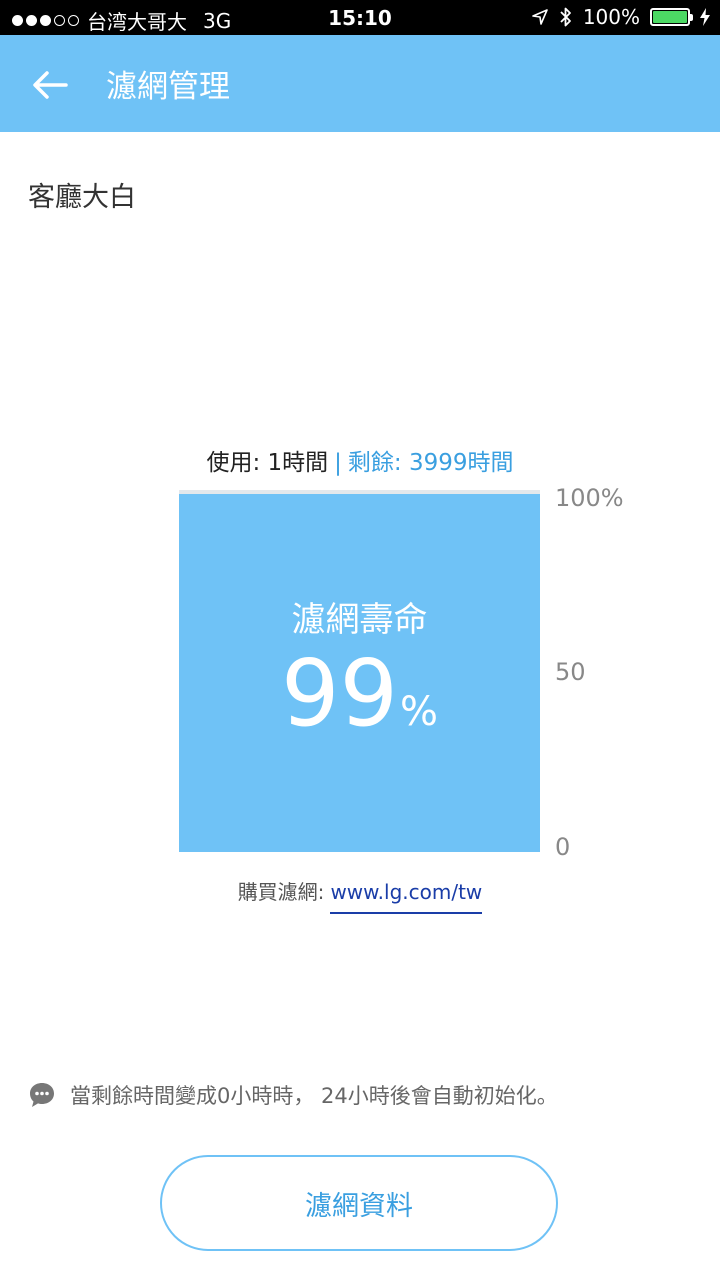 The width and height of the screenshot is (720, 1280). I want to click on chat-bubble-icon, so click(42, 1095).